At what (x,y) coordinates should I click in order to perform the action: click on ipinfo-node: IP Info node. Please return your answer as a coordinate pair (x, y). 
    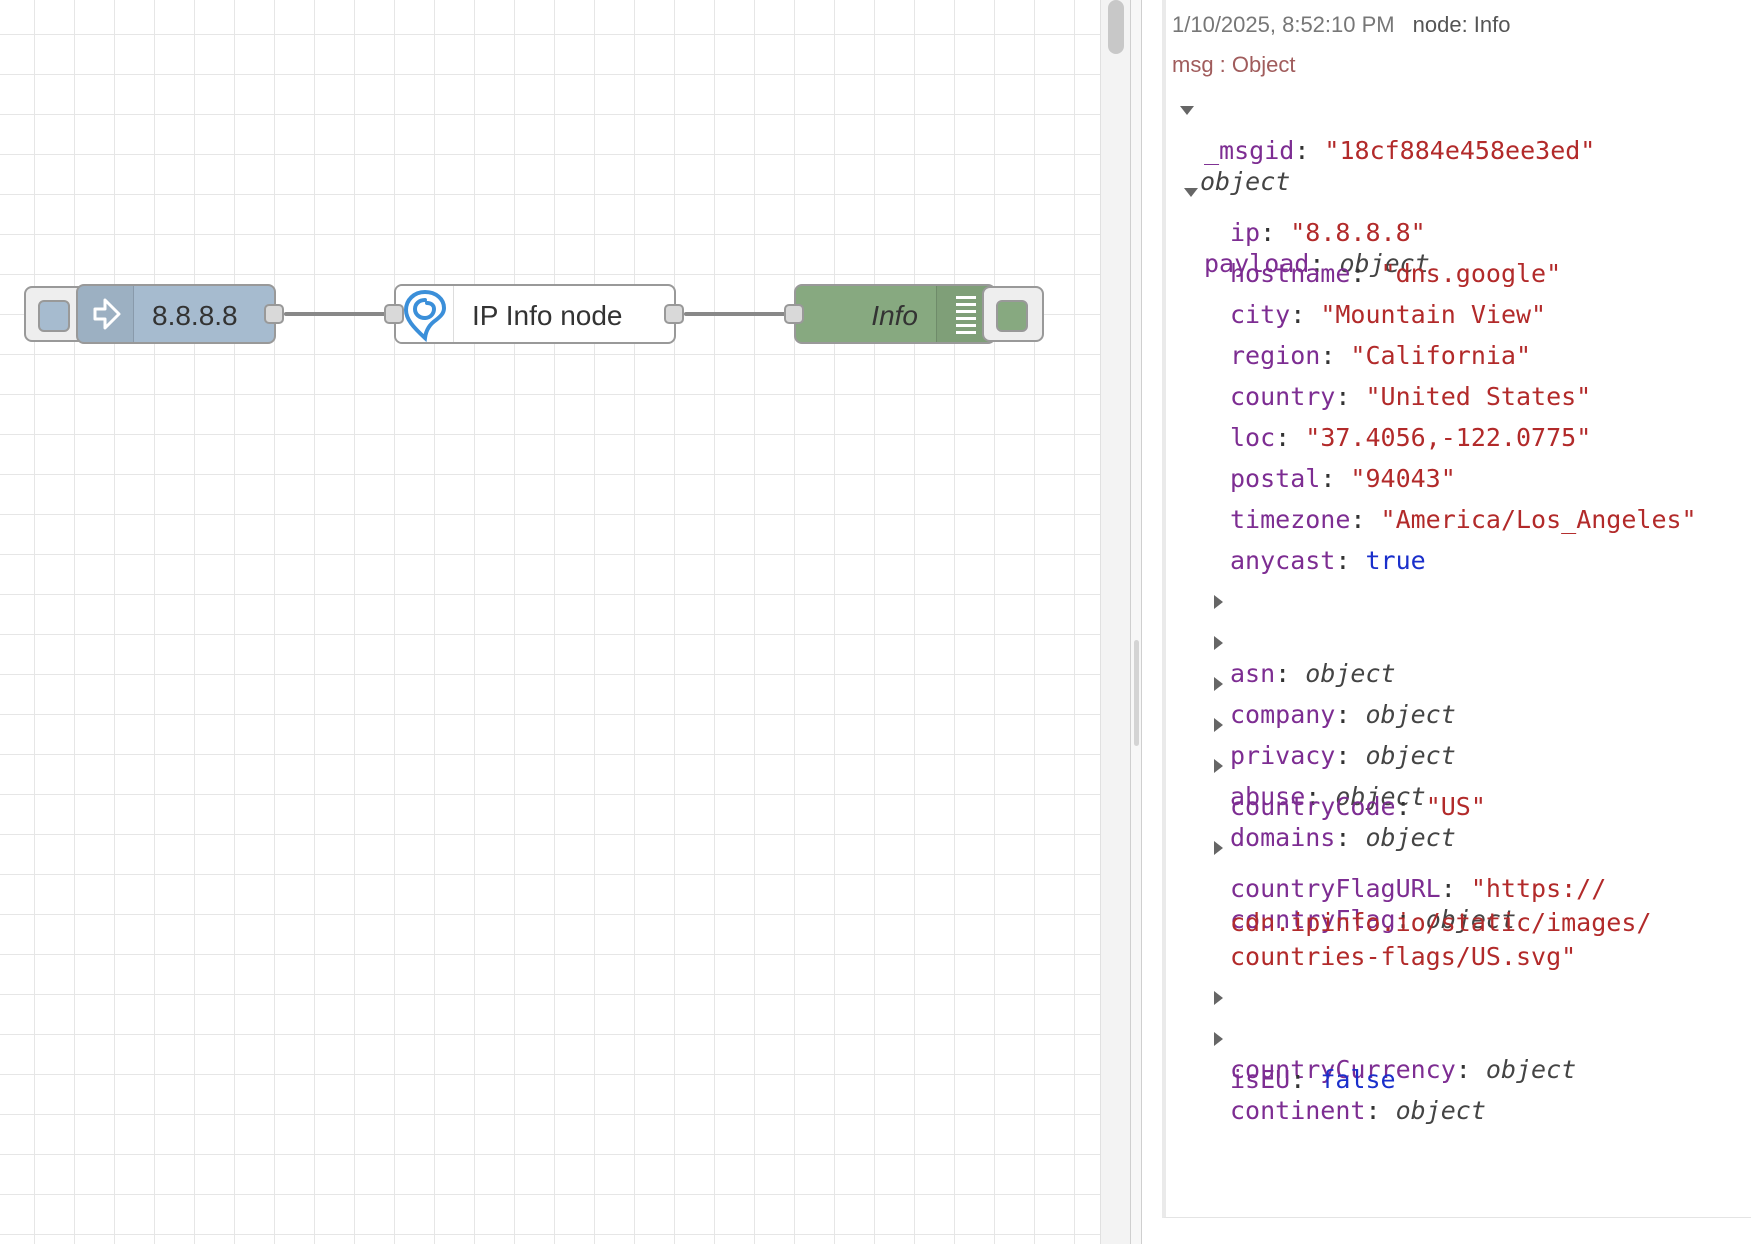
    Looking at the image, I should click on (534, 314).